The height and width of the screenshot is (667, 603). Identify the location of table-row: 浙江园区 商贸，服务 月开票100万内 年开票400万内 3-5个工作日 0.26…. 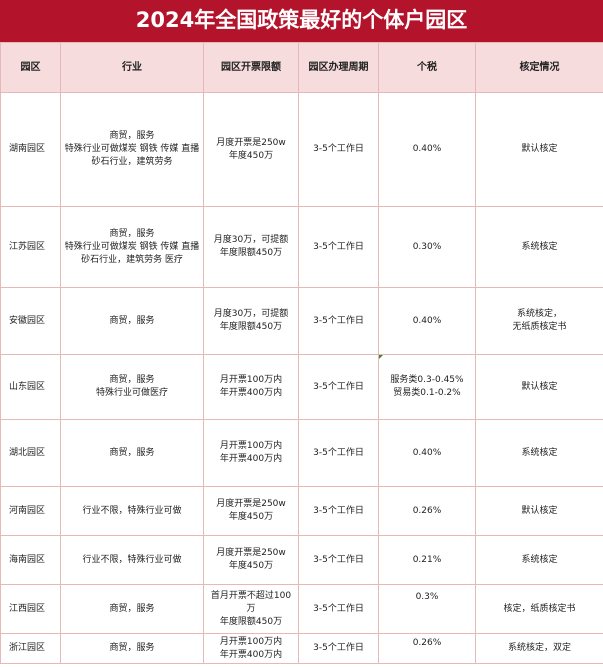
(301, 648).